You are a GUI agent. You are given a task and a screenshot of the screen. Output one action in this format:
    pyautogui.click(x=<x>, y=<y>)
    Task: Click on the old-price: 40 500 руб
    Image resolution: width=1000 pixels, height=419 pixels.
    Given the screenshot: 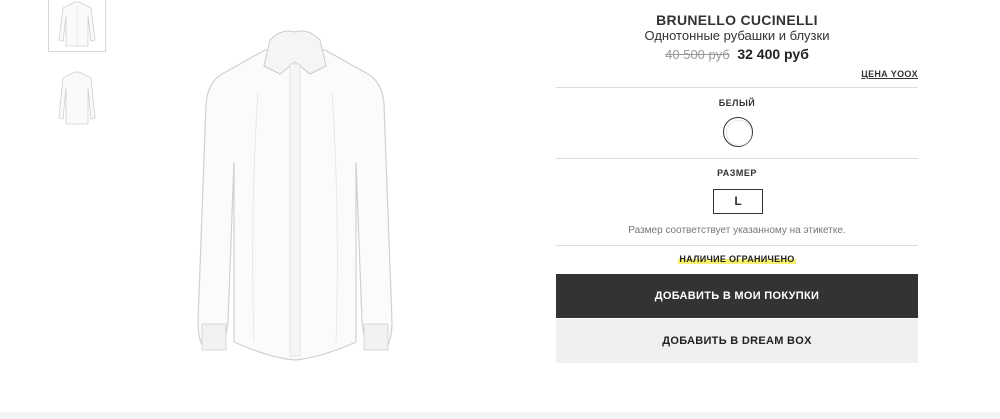 What is the action you would take?
    pyautogui.click(x=697, y=54)
    